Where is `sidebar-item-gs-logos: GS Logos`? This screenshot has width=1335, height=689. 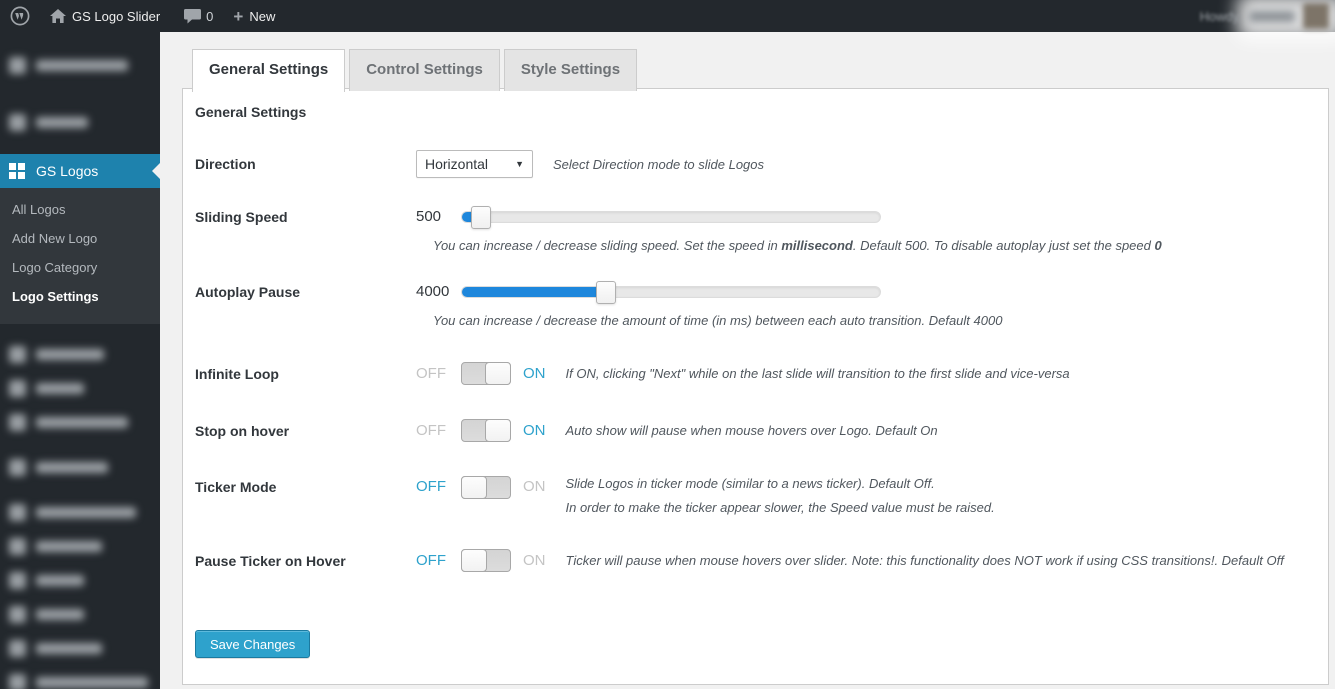
sidebar-item-gs-logos: GS Logos is located at coordinates (80, 171).